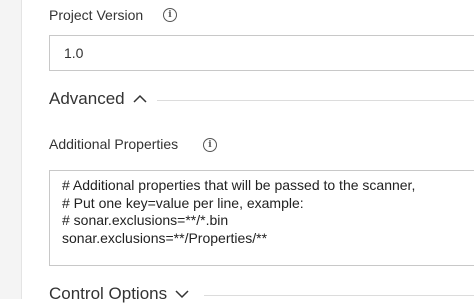 This screenshot has width=474, height=304. Describe the element at coordinates (87, 98) in the screenshot. I see `advanced-section-title: Advanced` at that location.